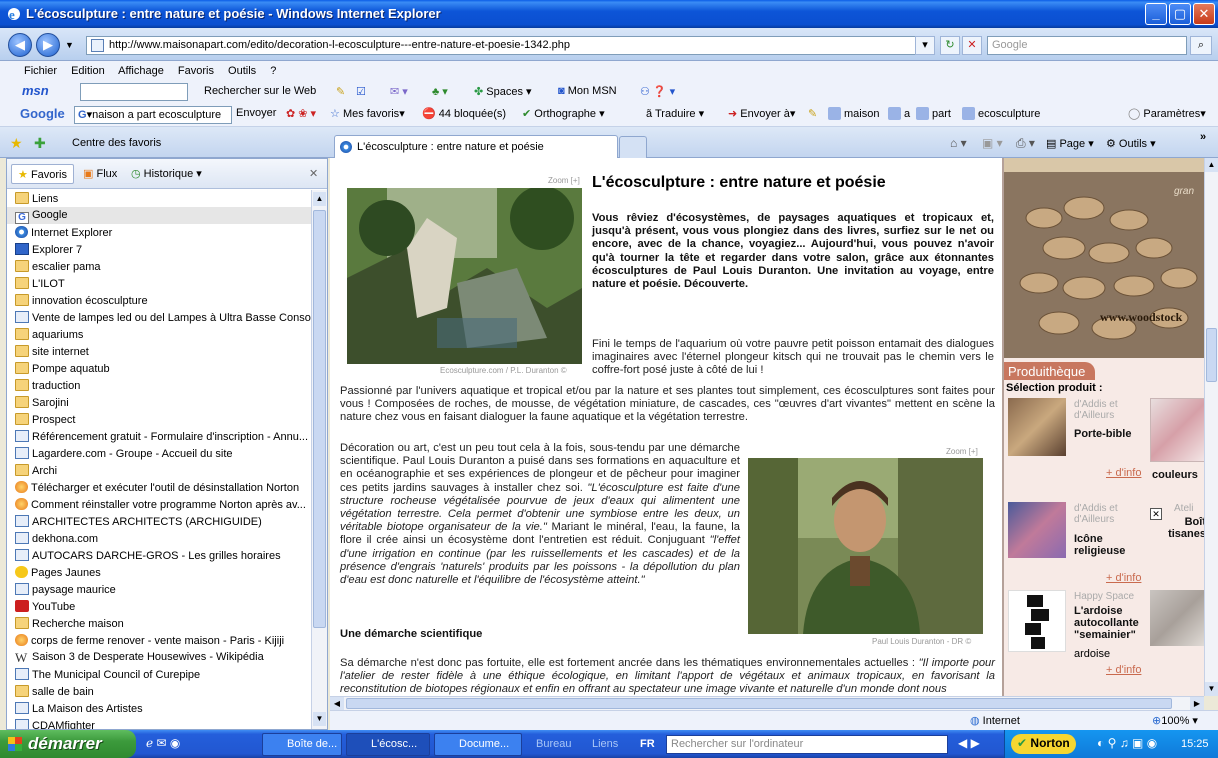 Image resolution: width=1218 pixels, height=758 pixels. Describe the element at coordinates (69, 45) in the screenshot. I see `history-dropdown-icon: ▼` at that location.